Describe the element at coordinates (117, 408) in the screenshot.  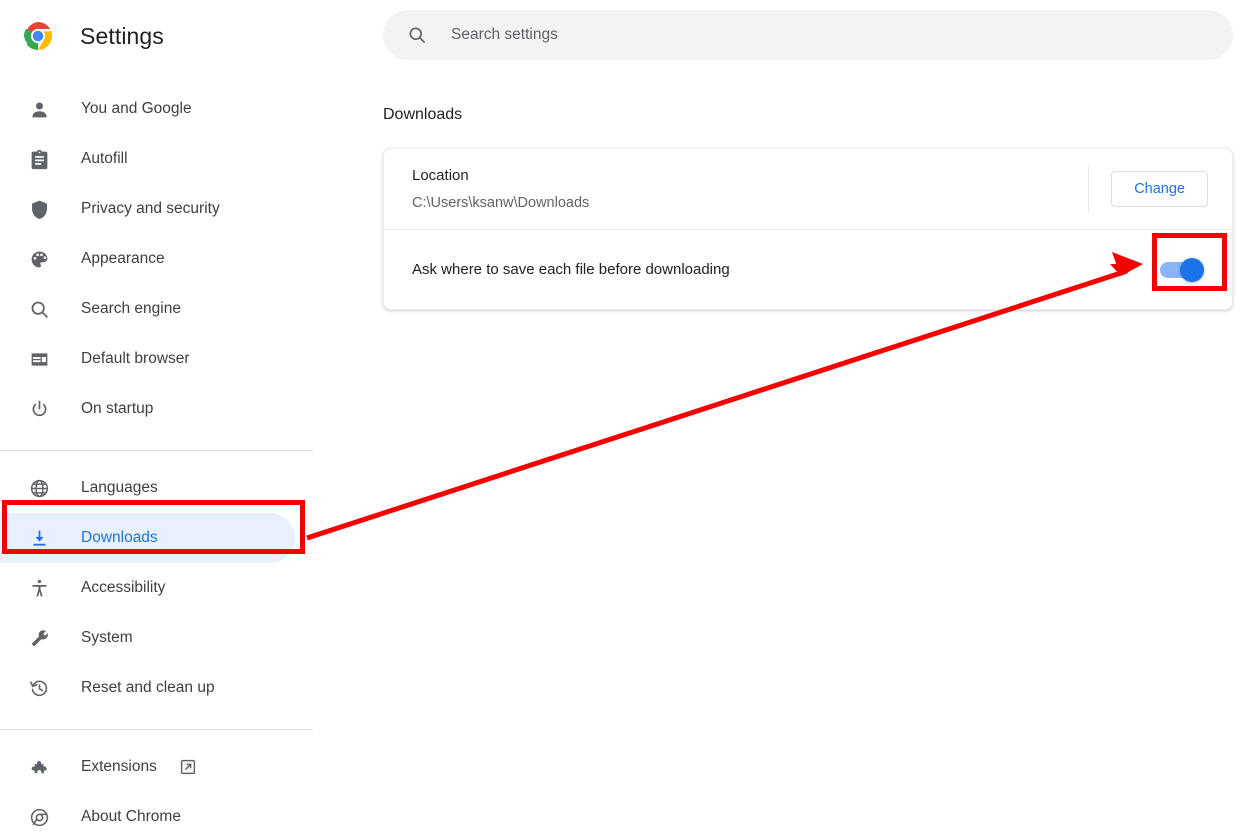
I see `sidebar-item-label: On startup` at that location.